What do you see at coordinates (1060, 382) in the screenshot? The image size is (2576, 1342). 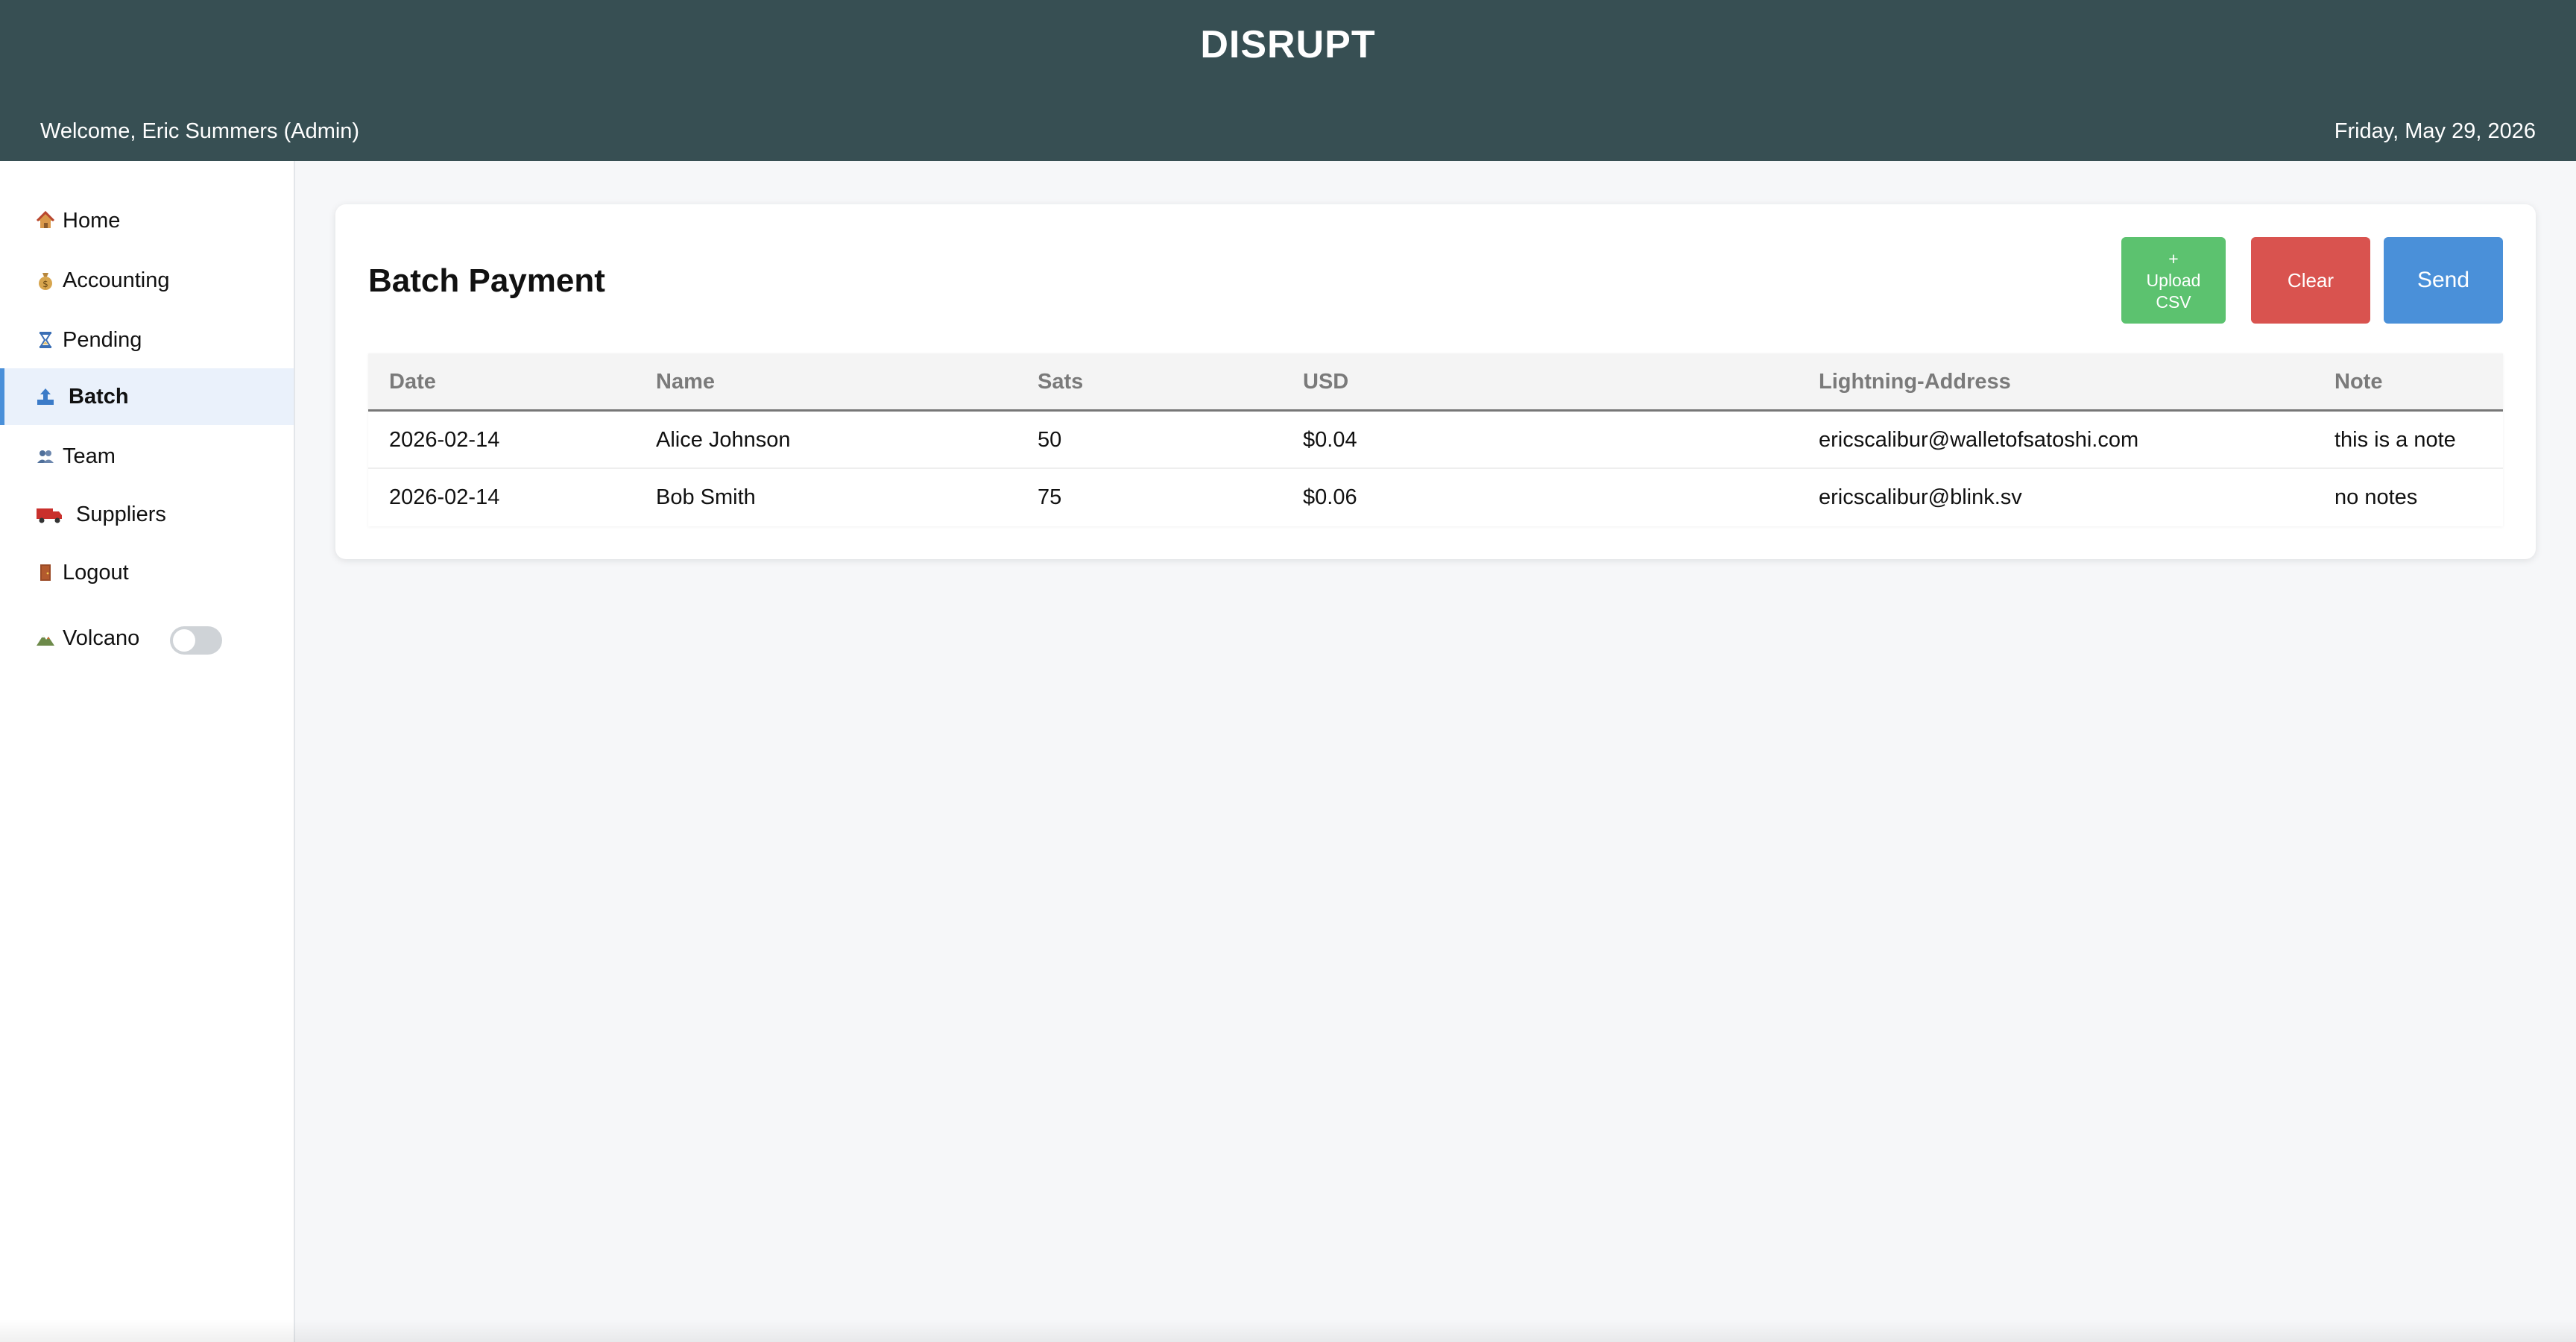 I see `column-header-sats: Sats` at bounding box center [1060, 382].